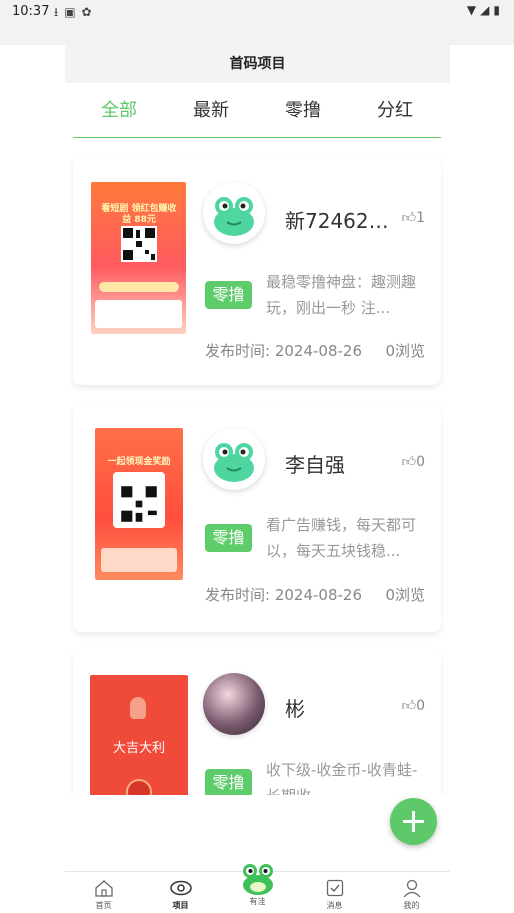  Describe the element at coordinates (103, 888) in the screenshot. I see `home-icon` at that location.